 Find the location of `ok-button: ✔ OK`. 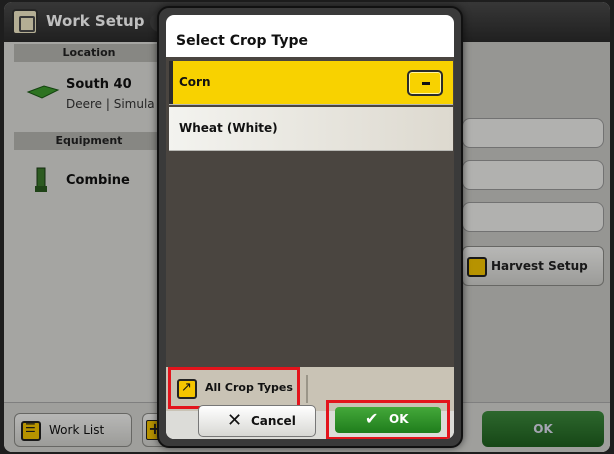

ok-button: ✔ OK is located at coordinates (388, 420).